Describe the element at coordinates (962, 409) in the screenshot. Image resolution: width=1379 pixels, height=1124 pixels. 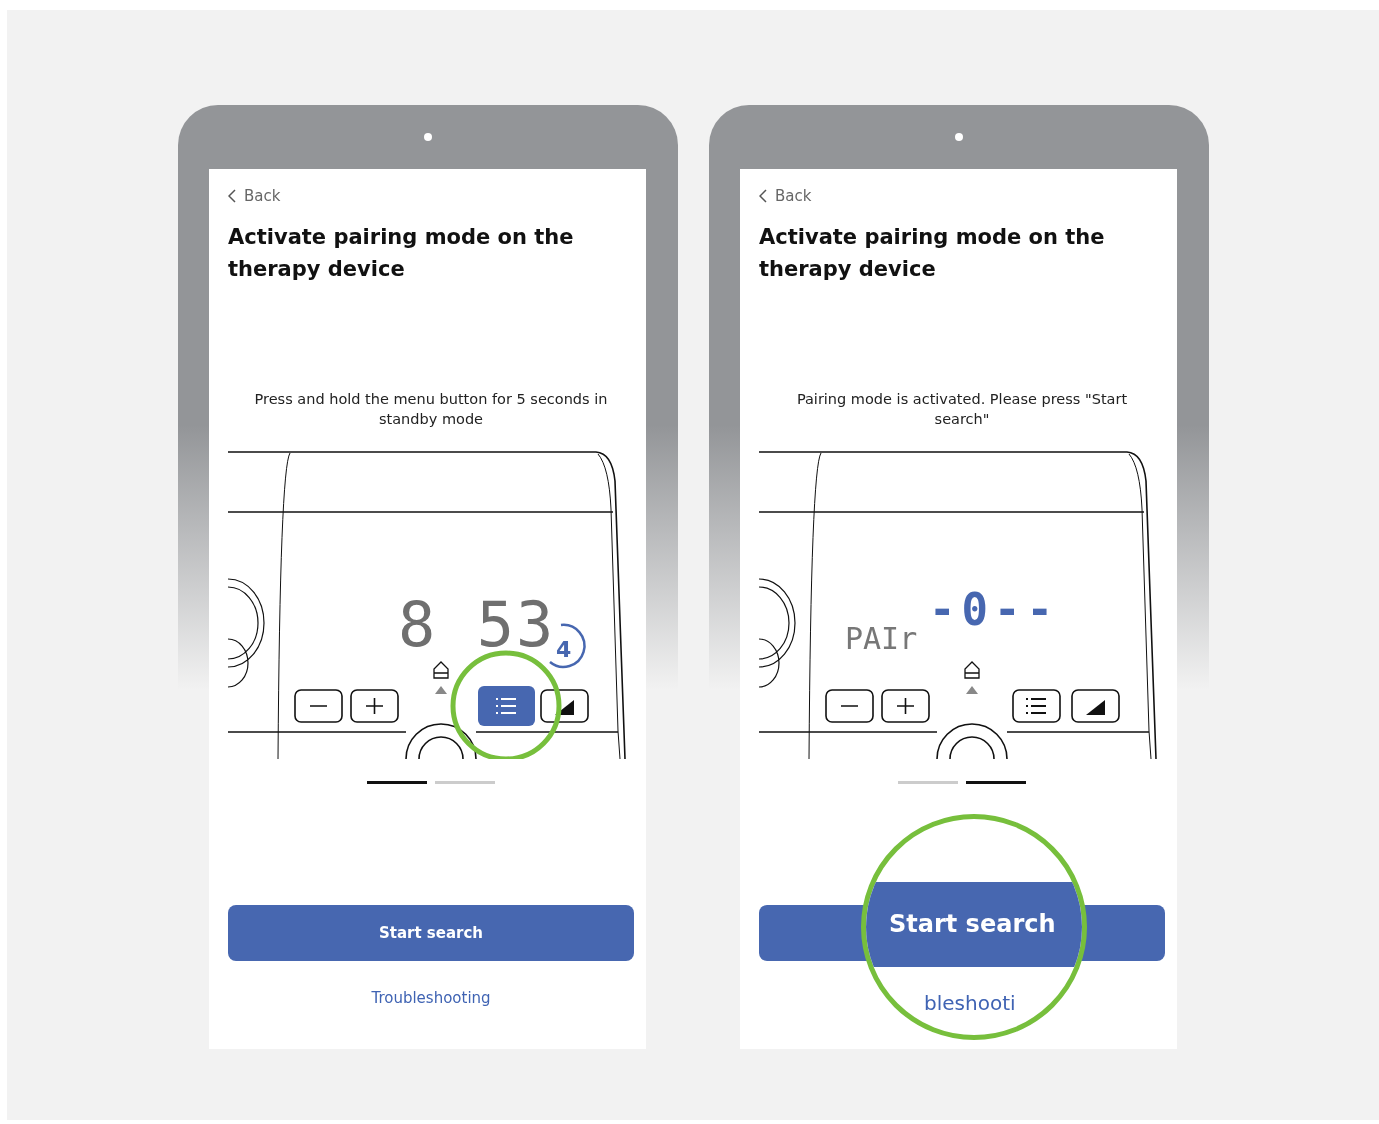
I see `instruction-text: Pairing mode is activated. Please press "Start search"` at that location.